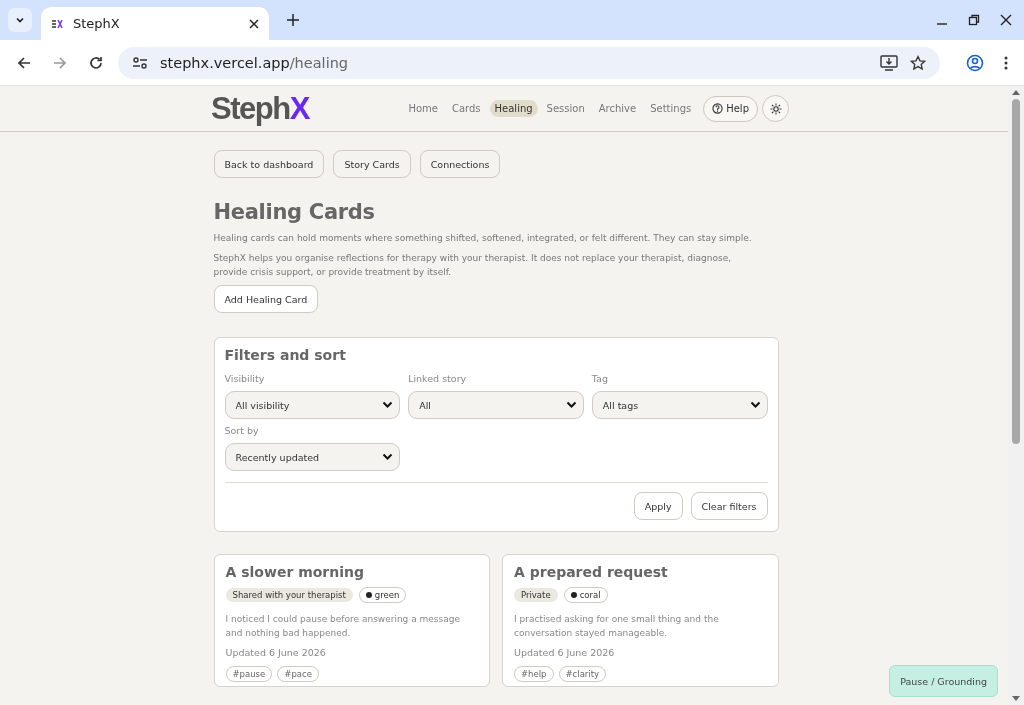 The image size is (1024, 705). What do you see at coordinates (269, 164) in the screenshot?
I see `nav-button: Back to dashboard` at bounding box center [269, 164].